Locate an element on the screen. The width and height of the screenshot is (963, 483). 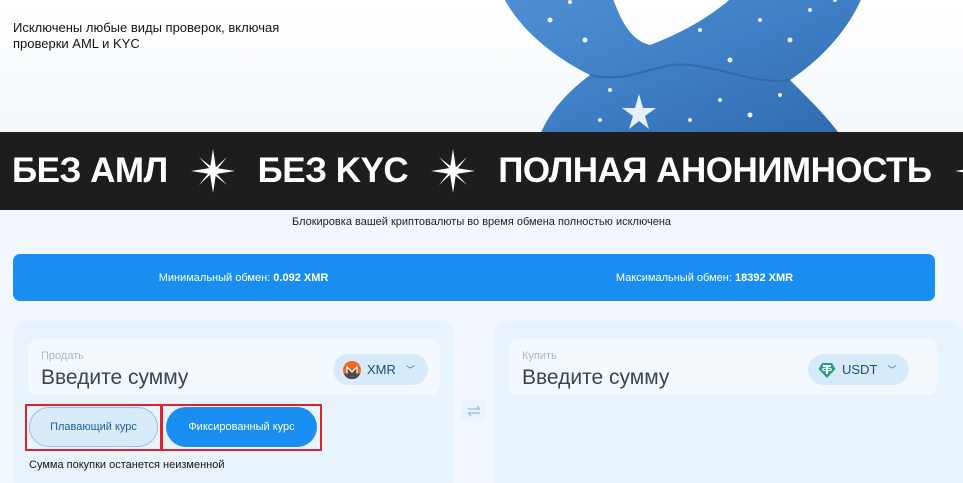
sell-amount-field: Продать Введите сумму XMR ﹀ is located at coordinates (234, 367).